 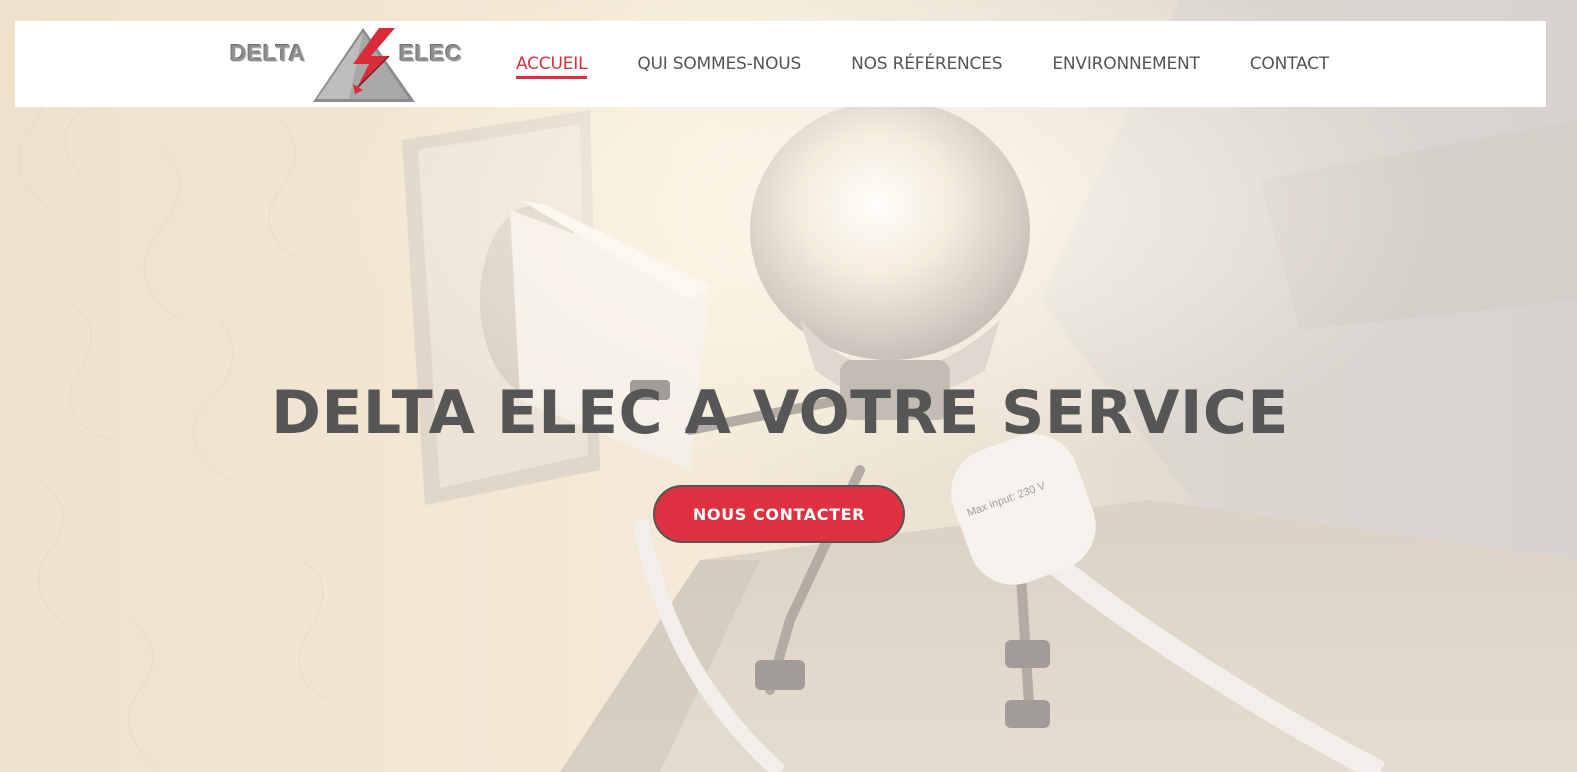 I want to click on logo-word-elec: ELEC, so click(x=431, y=53).